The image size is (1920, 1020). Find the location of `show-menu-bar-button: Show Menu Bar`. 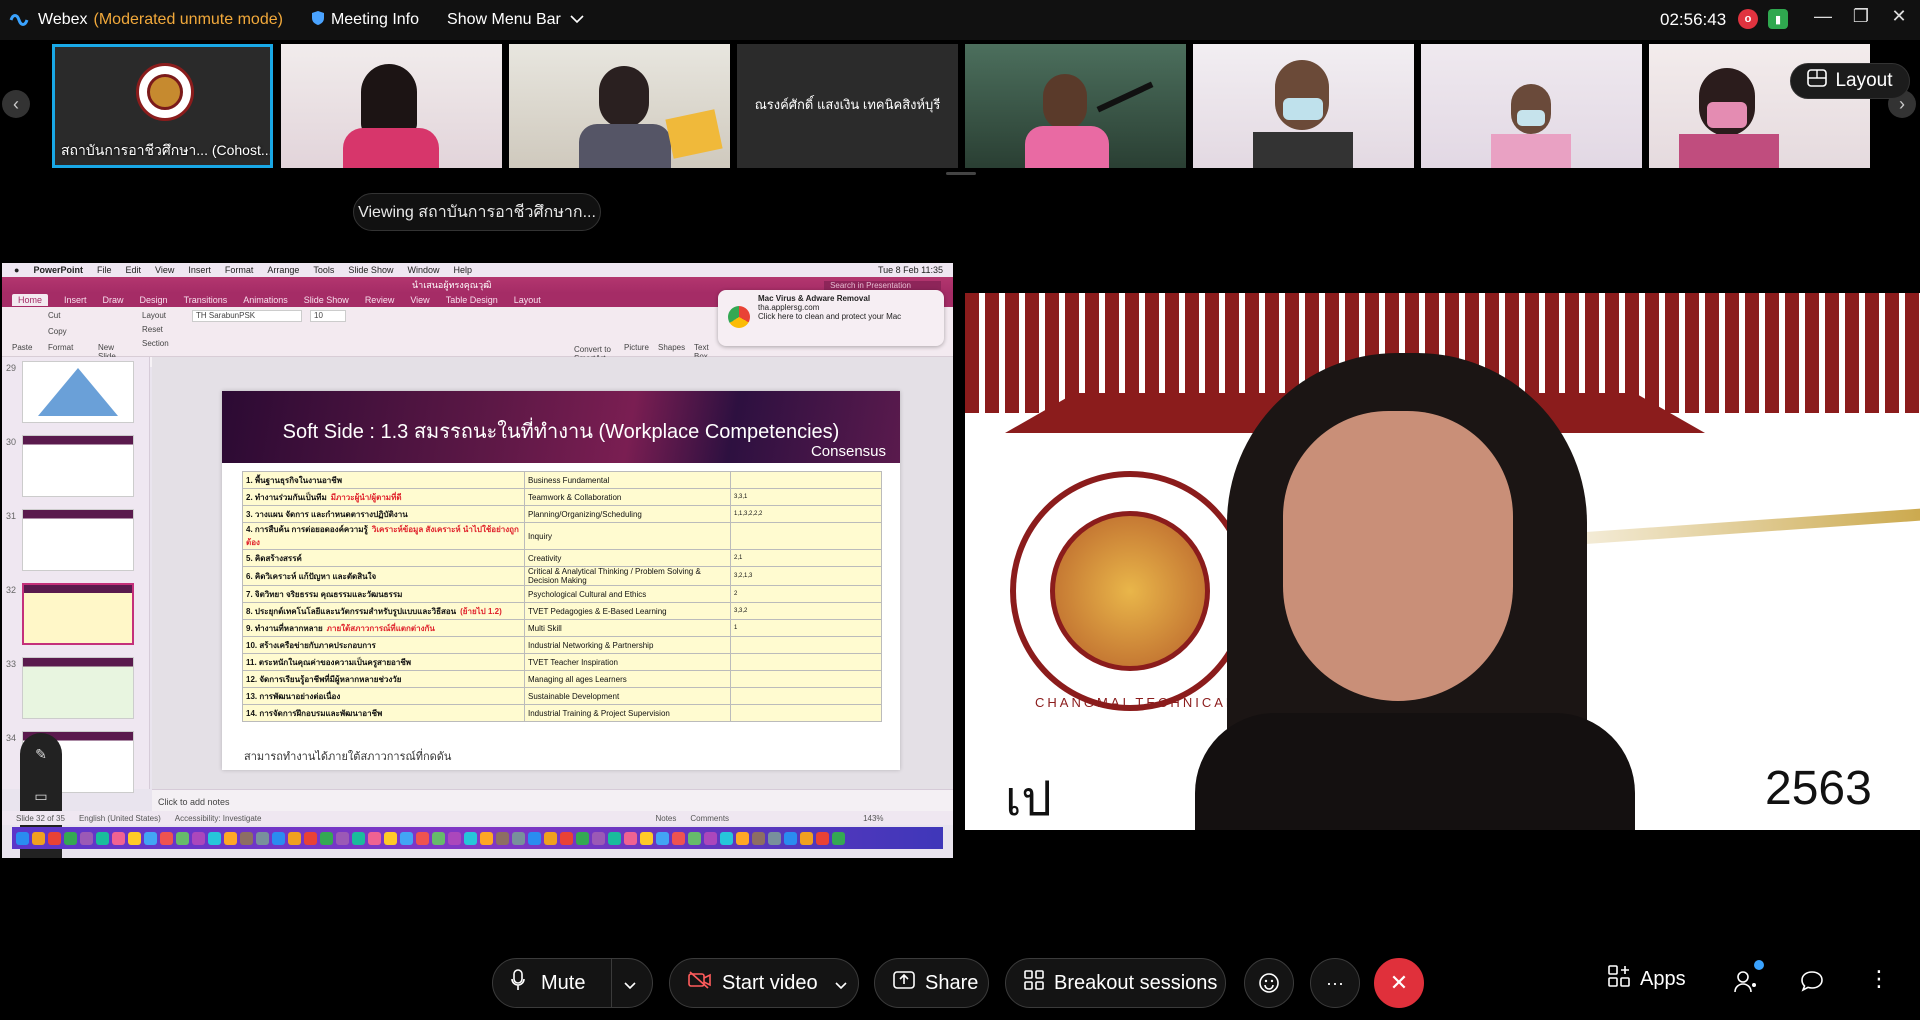

show-menu-bar-button: Show Menu Bar is located at coordinates (516, 20).